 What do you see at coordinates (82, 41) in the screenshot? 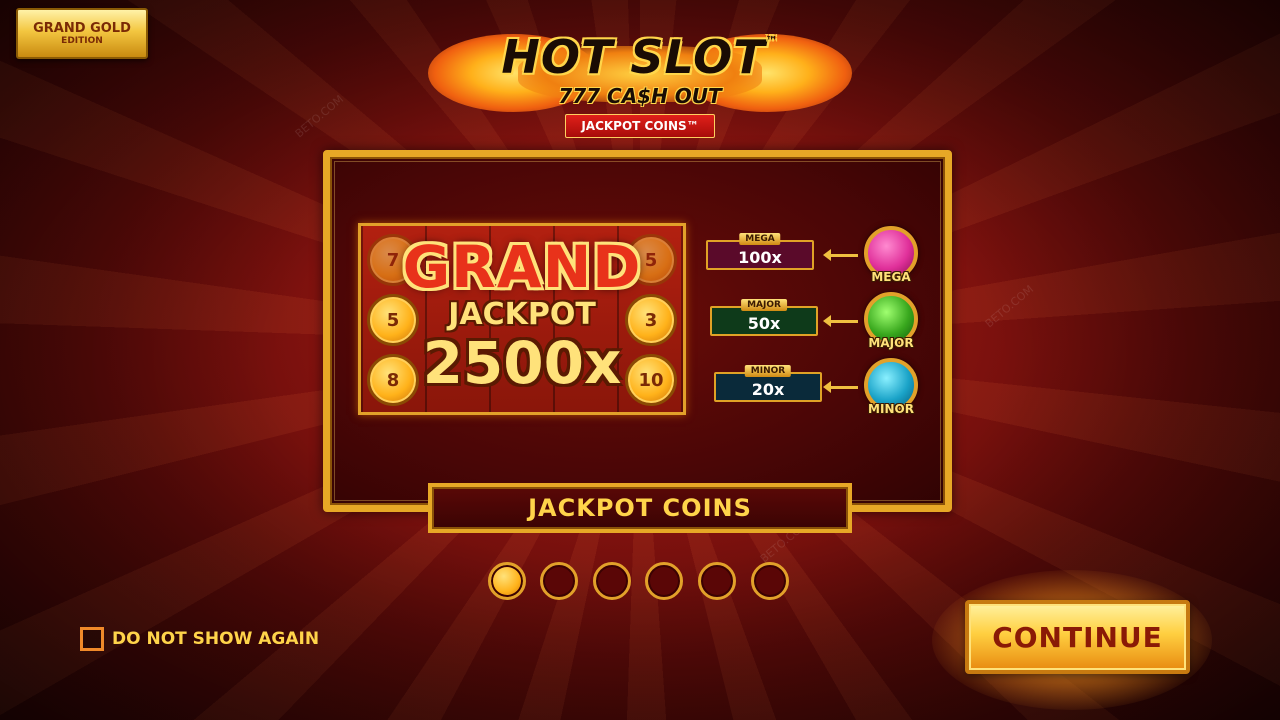
I see `edition-line2: EDITION` at bounding box center [82, 41].